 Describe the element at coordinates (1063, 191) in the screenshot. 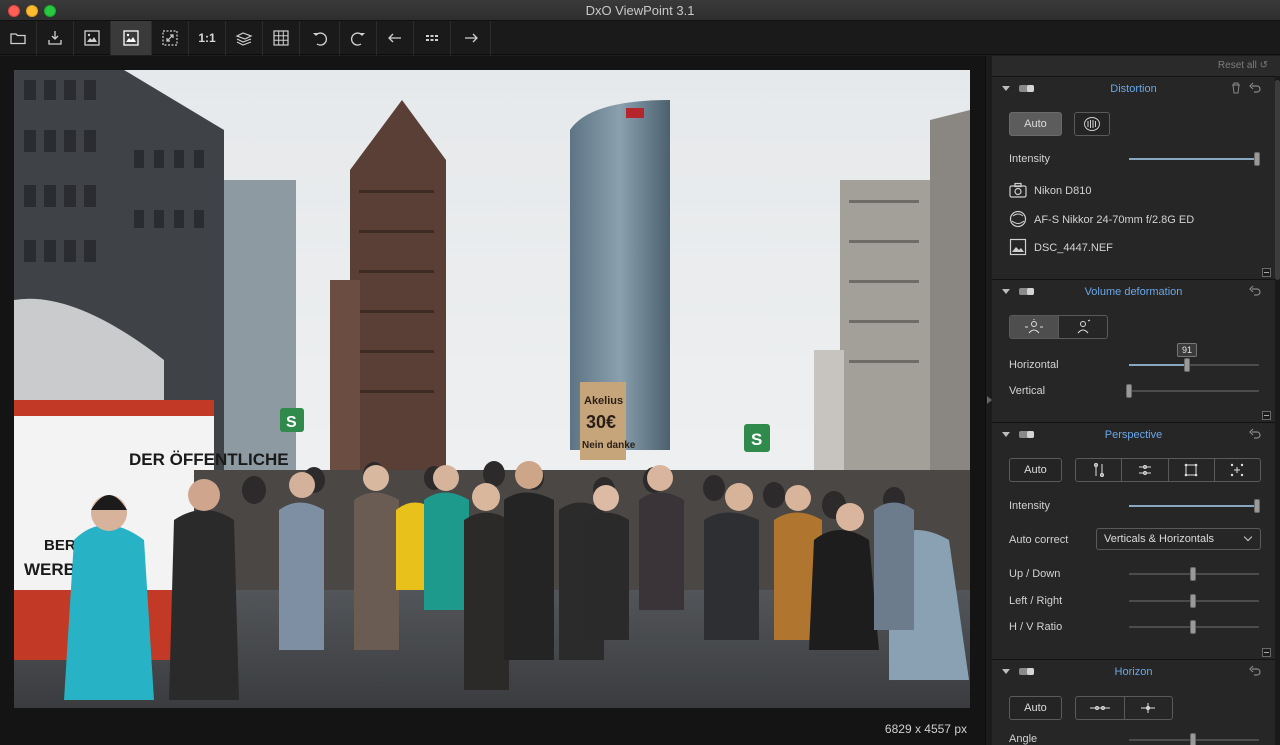

I see `camera-model: Nikon D810` at that location.